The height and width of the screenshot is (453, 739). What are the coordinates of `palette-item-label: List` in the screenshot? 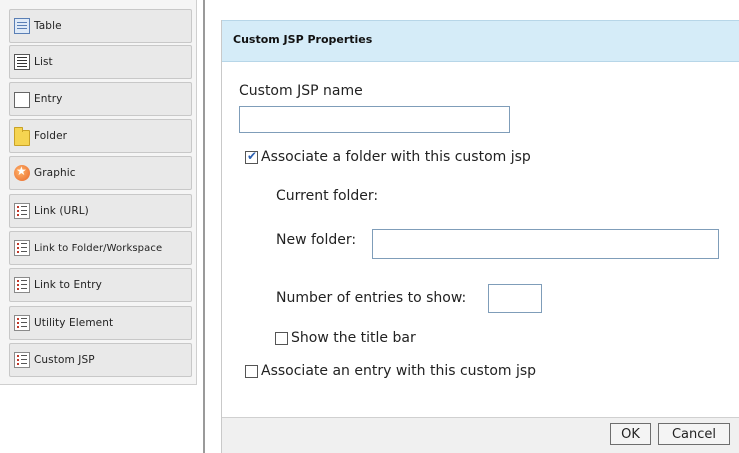 It's located at (43, 62).